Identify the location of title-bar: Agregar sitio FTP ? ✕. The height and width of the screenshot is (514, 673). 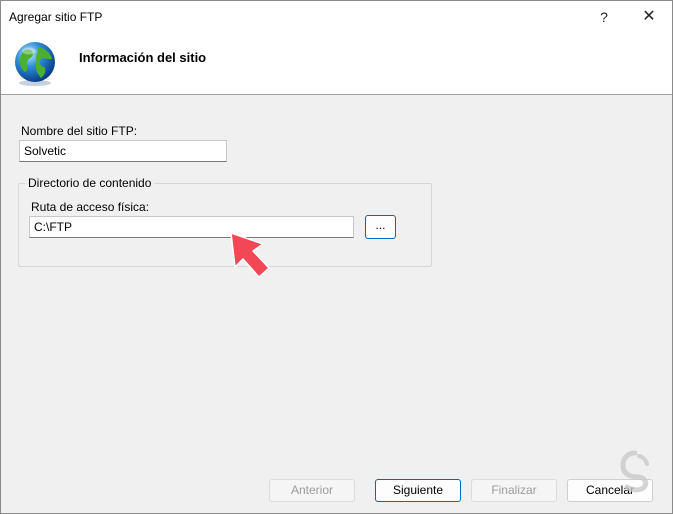
(336, 17).